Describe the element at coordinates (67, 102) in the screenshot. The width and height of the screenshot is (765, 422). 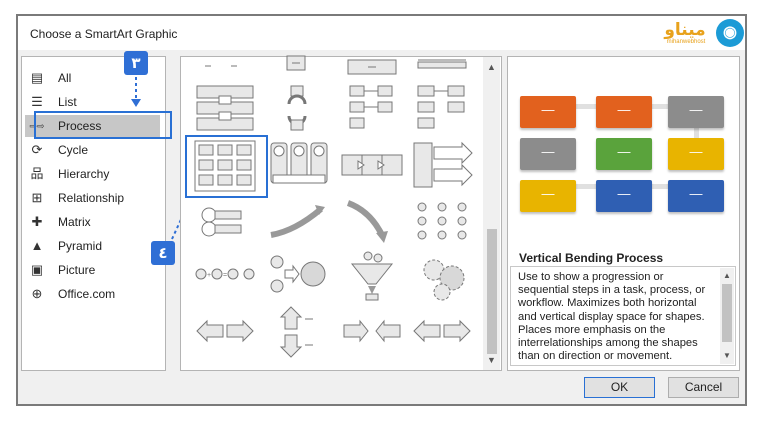
I see `category-label: List` at that location.